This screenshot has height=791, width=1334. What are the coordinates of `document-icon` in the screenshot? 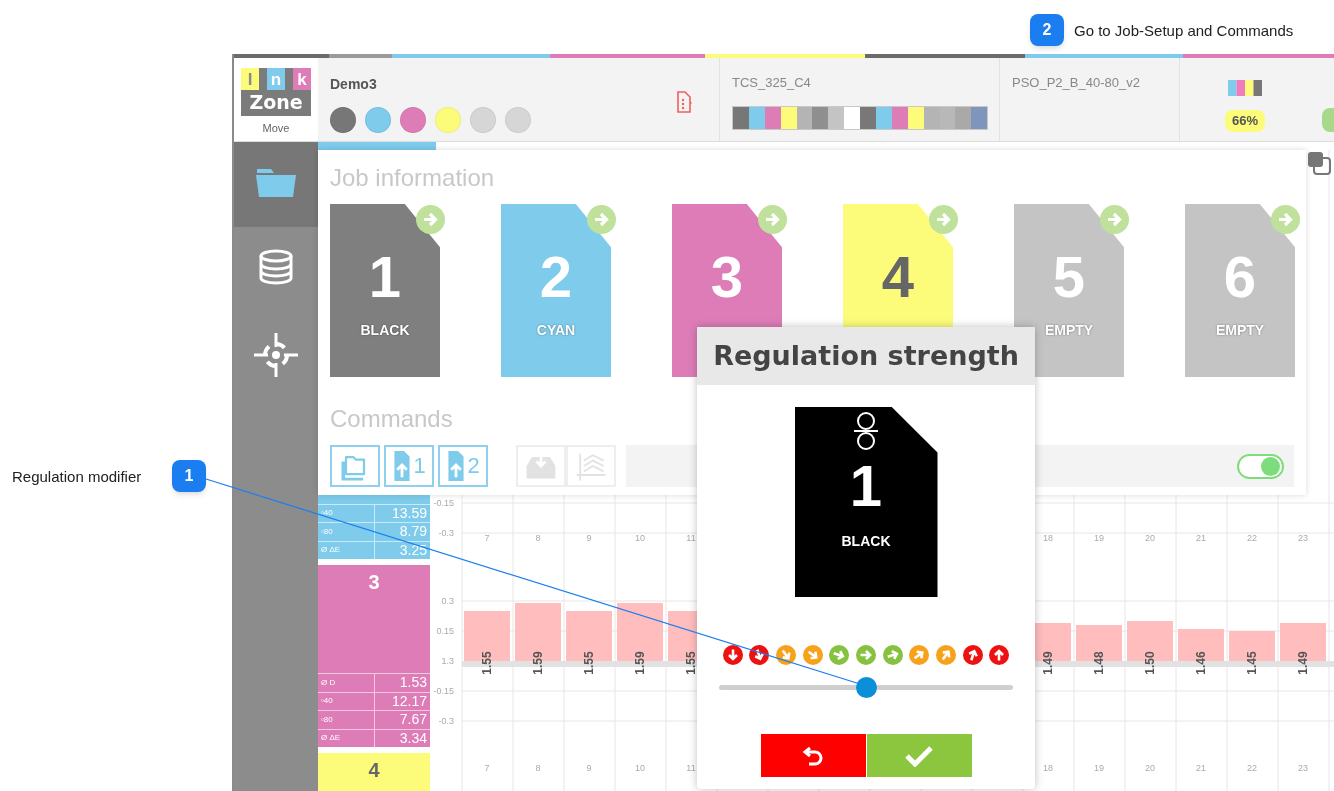 It's located at (684, 102).